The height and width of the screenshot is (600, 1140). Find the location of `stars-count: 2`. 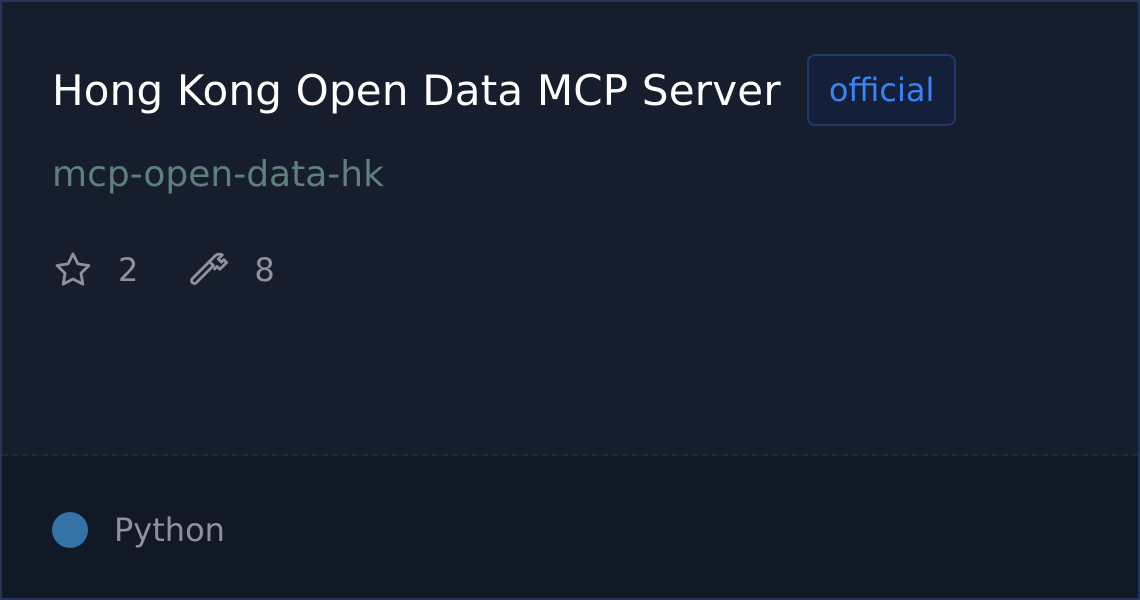

stars-count: 2 is located at coordinates (128, 270).